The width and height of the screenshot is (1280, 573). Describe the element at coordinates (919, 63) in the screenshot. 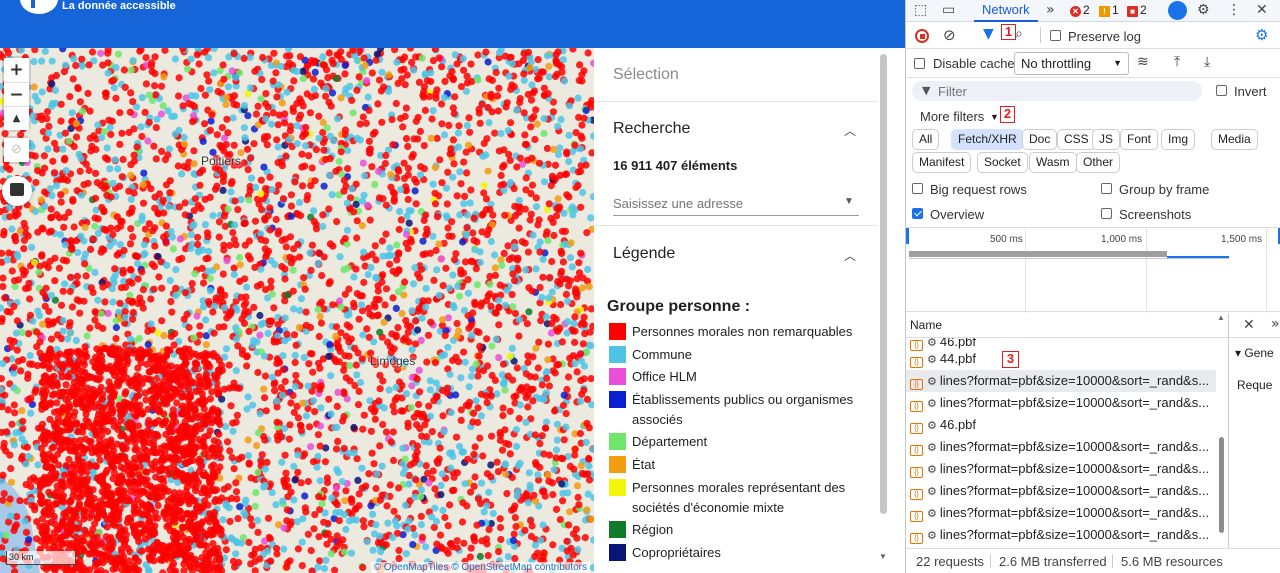

I see `disable-cache-checkbox` at that location.